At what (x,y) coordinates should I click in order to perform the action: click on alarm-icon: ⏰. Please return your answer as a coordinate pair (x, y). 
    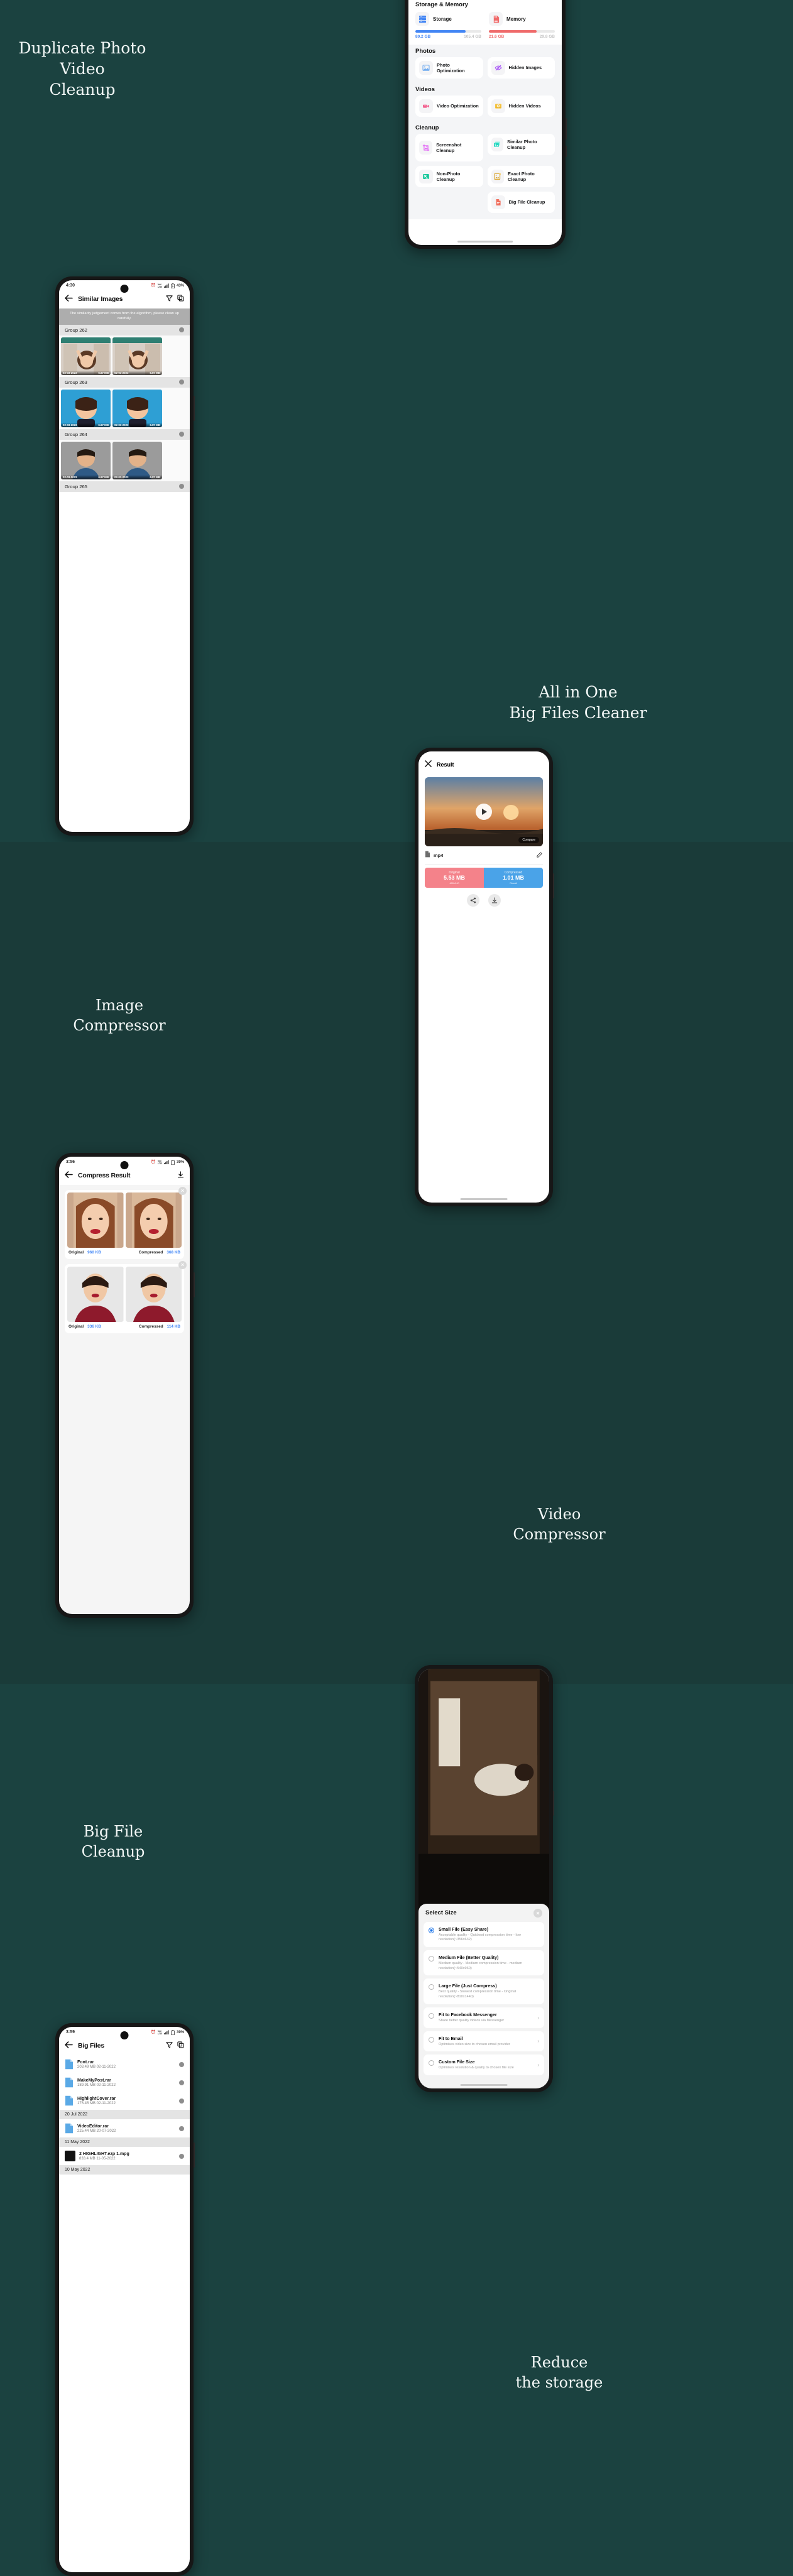
    Looking at the image, I should click on (153, 2032).